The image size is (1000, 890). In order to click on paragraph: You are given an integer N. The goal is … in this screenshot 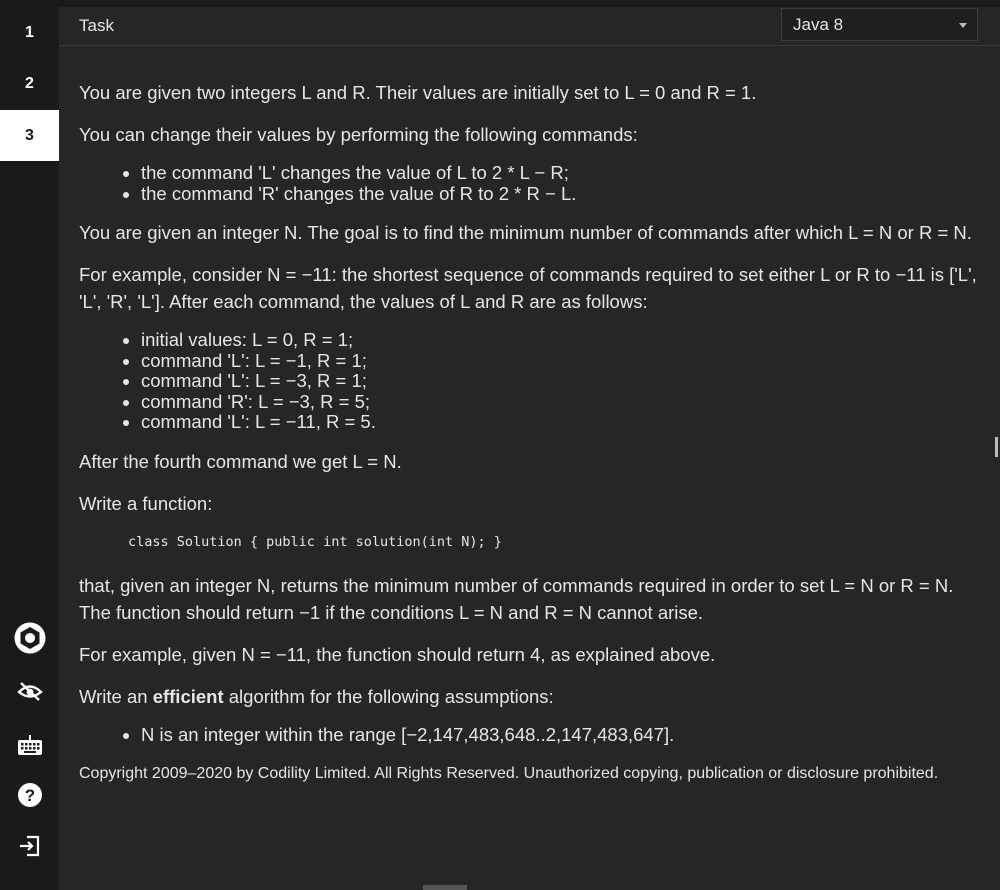, I will do `click(525, 232)`.